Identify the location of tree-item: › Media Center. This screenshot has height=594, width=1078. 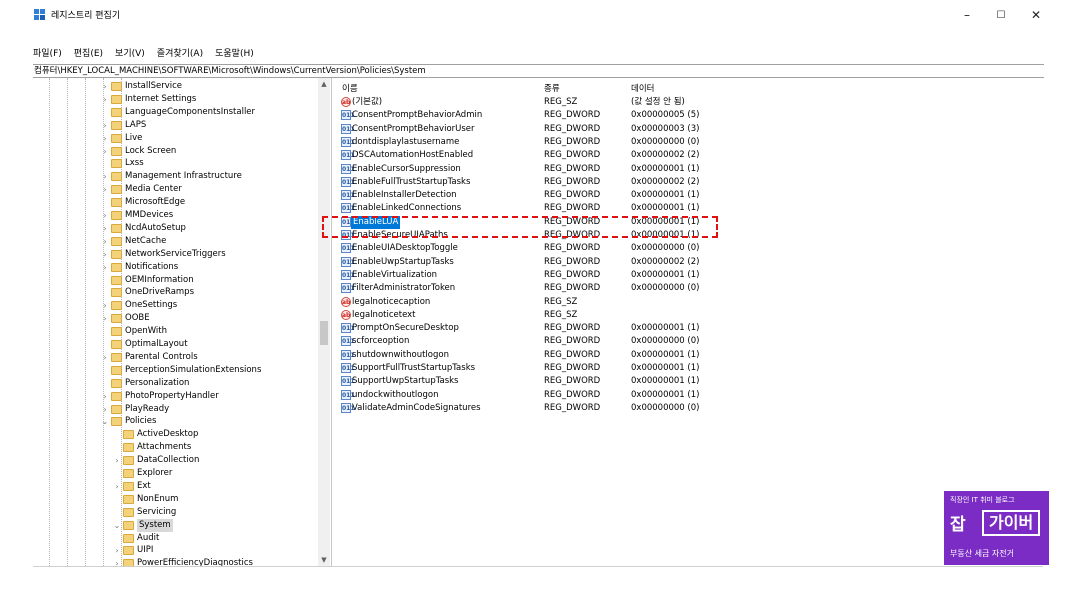
(175, 189).